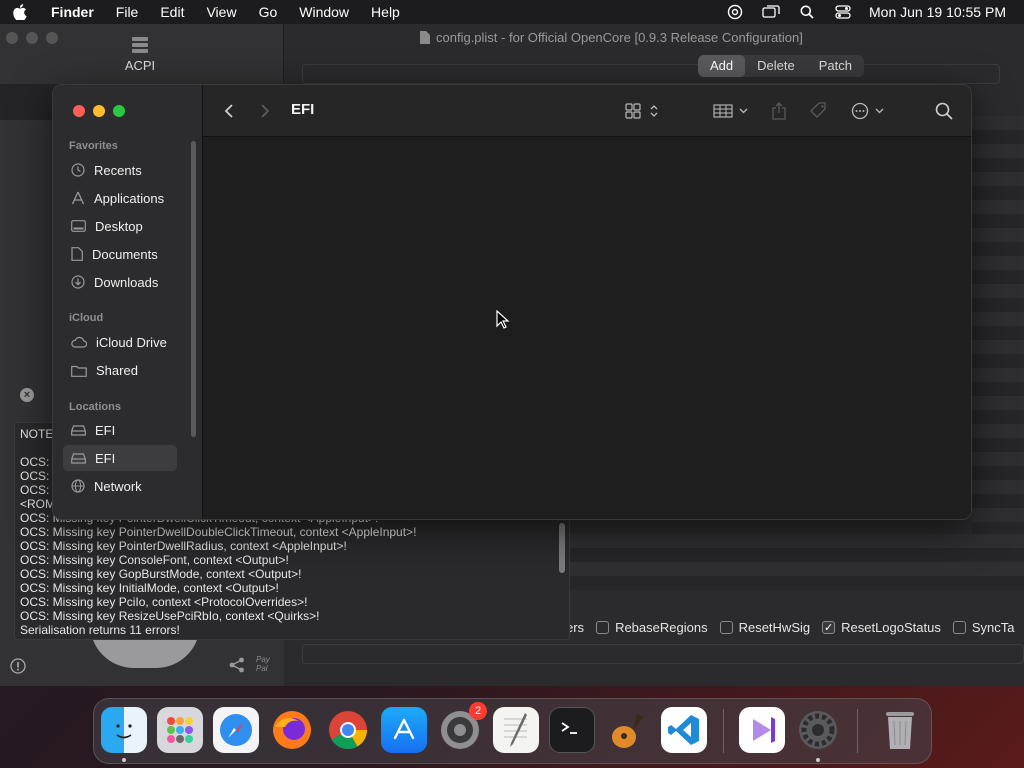  I want to click on chevron-right-icon, so click(265, 111).